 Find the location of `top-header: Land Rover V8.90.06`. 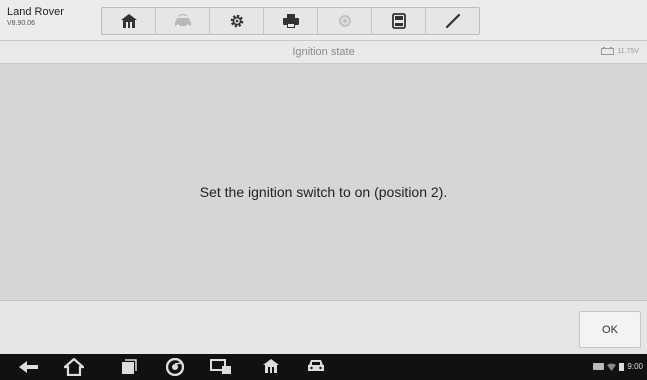

top-header: Land Rover V8.90.06 is located at coordinates (323, 20).